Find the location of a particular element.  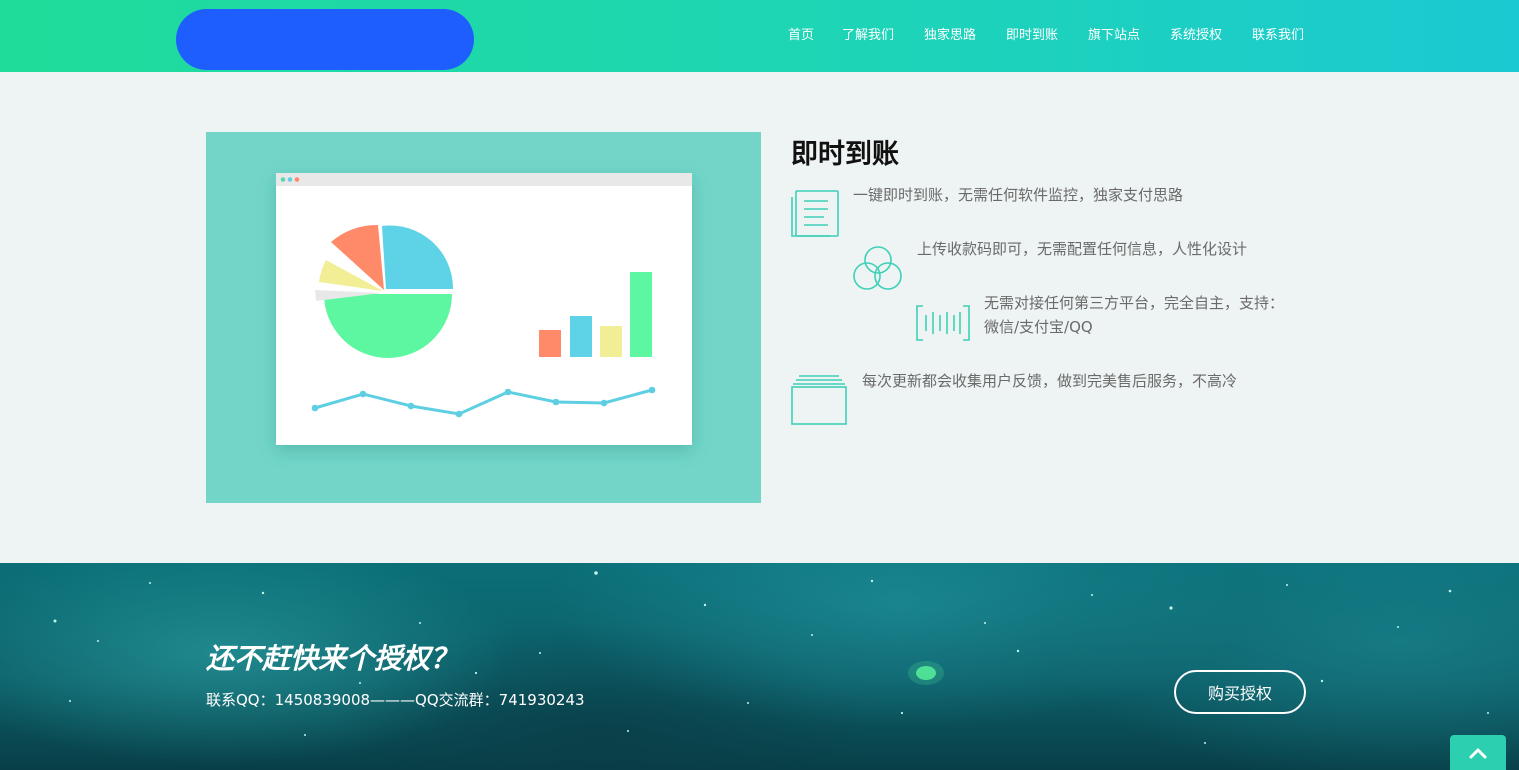

feature-text-3b: 微信/支付宝/QQ is located at coordinates (1038, 327).